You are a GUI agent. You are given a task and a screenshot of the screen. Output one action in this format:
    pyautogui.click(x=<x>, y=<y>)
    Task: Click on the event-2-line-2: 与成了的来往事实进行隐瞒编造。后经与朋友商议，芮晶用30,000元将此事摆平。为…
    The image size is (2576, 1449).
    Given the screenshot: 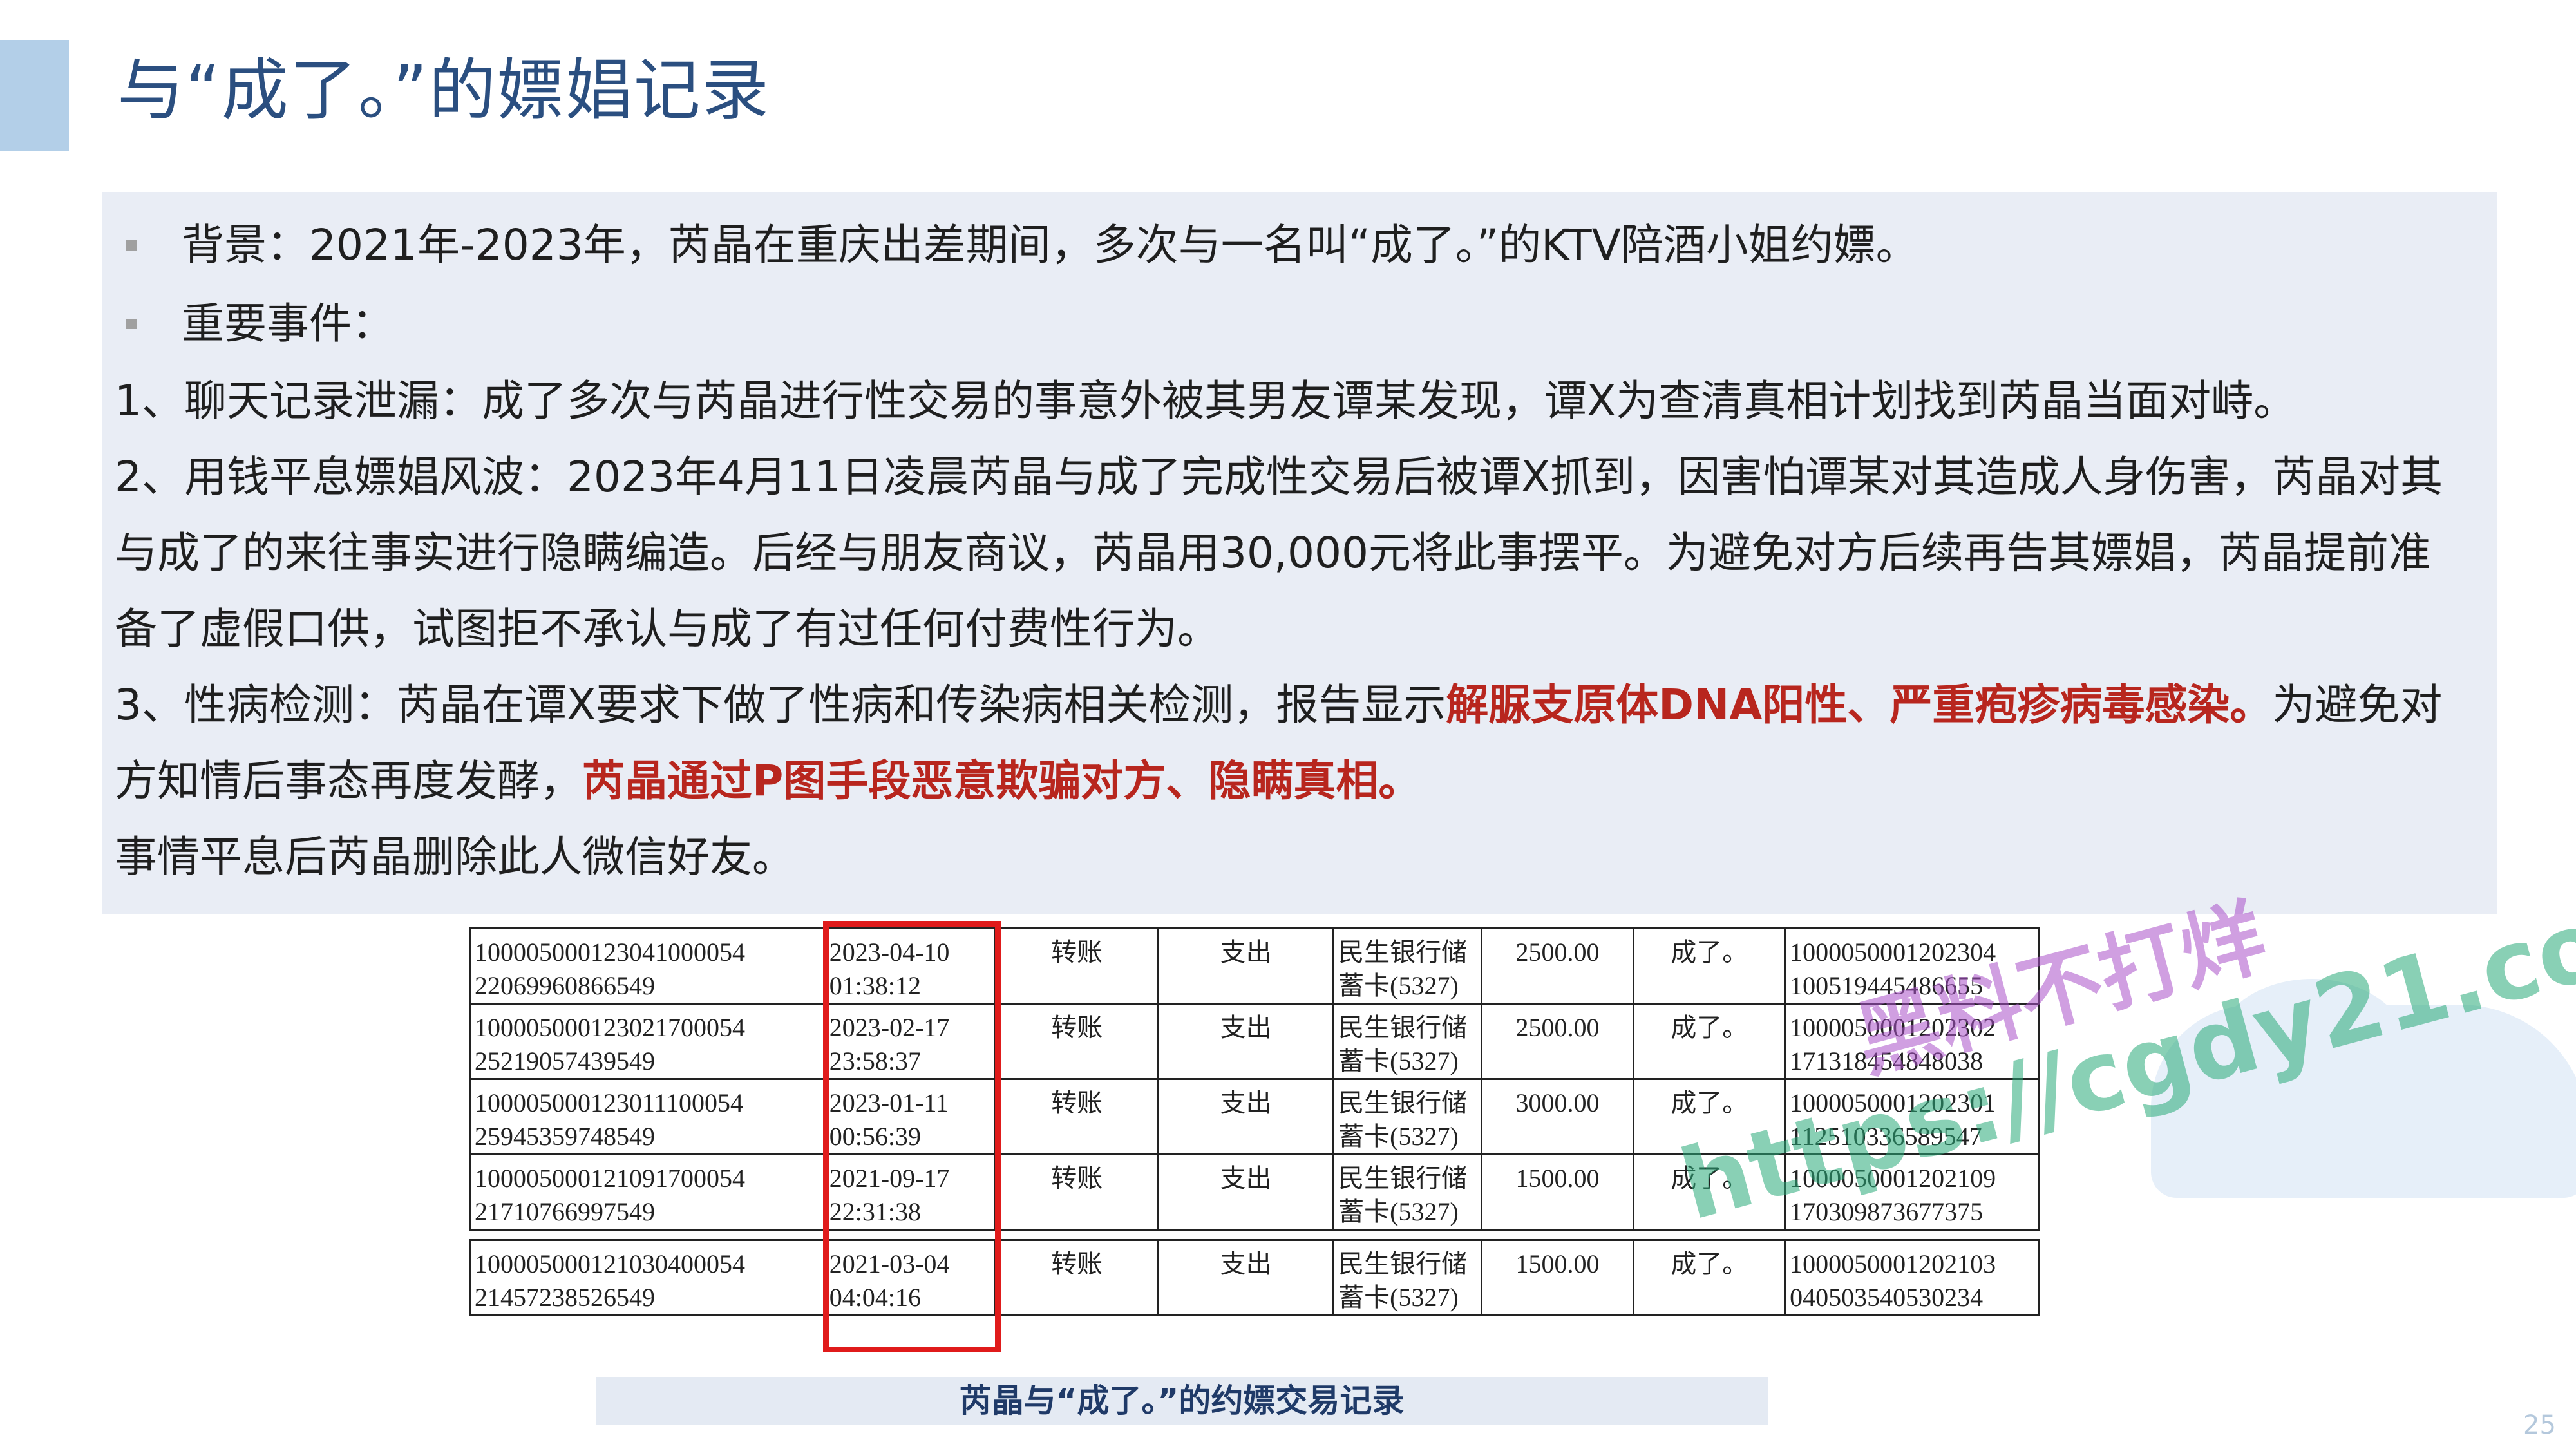 What is the action you would take?
    pyautogui.click(x=1273, y=553)
    